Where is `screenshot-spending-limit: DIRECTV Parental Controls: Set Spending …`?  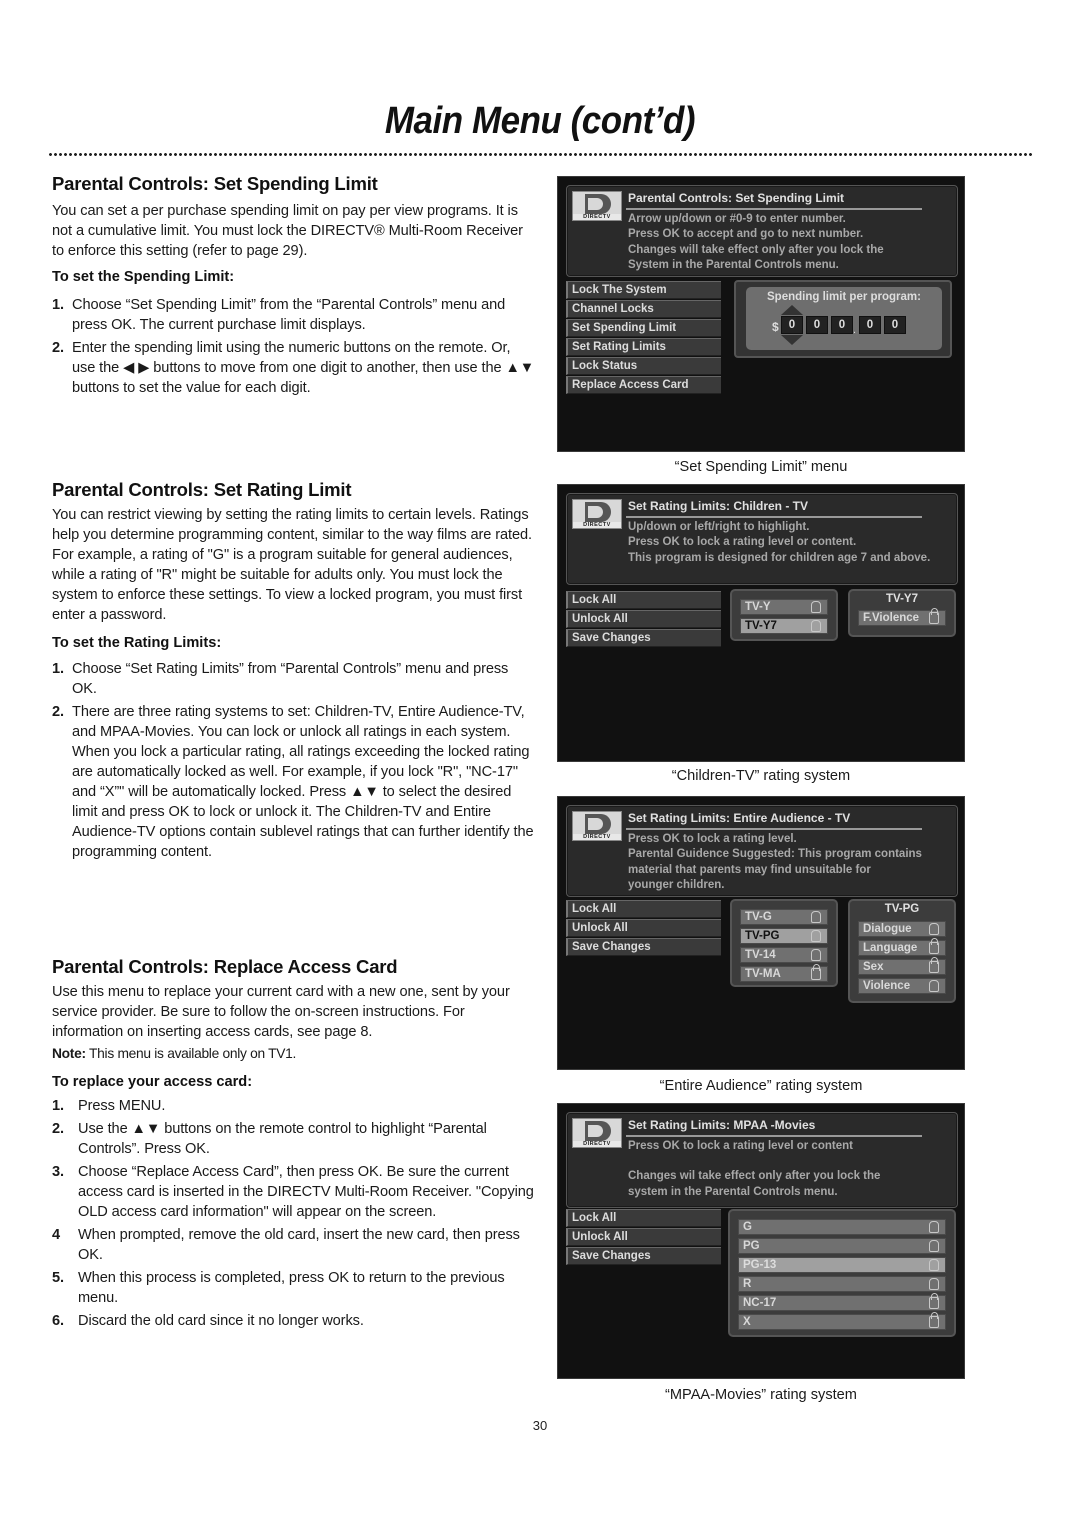 screenshot-spending-limit: DIRECTV Parental Controls: Set Spending … is located at coordinates (761, 314).